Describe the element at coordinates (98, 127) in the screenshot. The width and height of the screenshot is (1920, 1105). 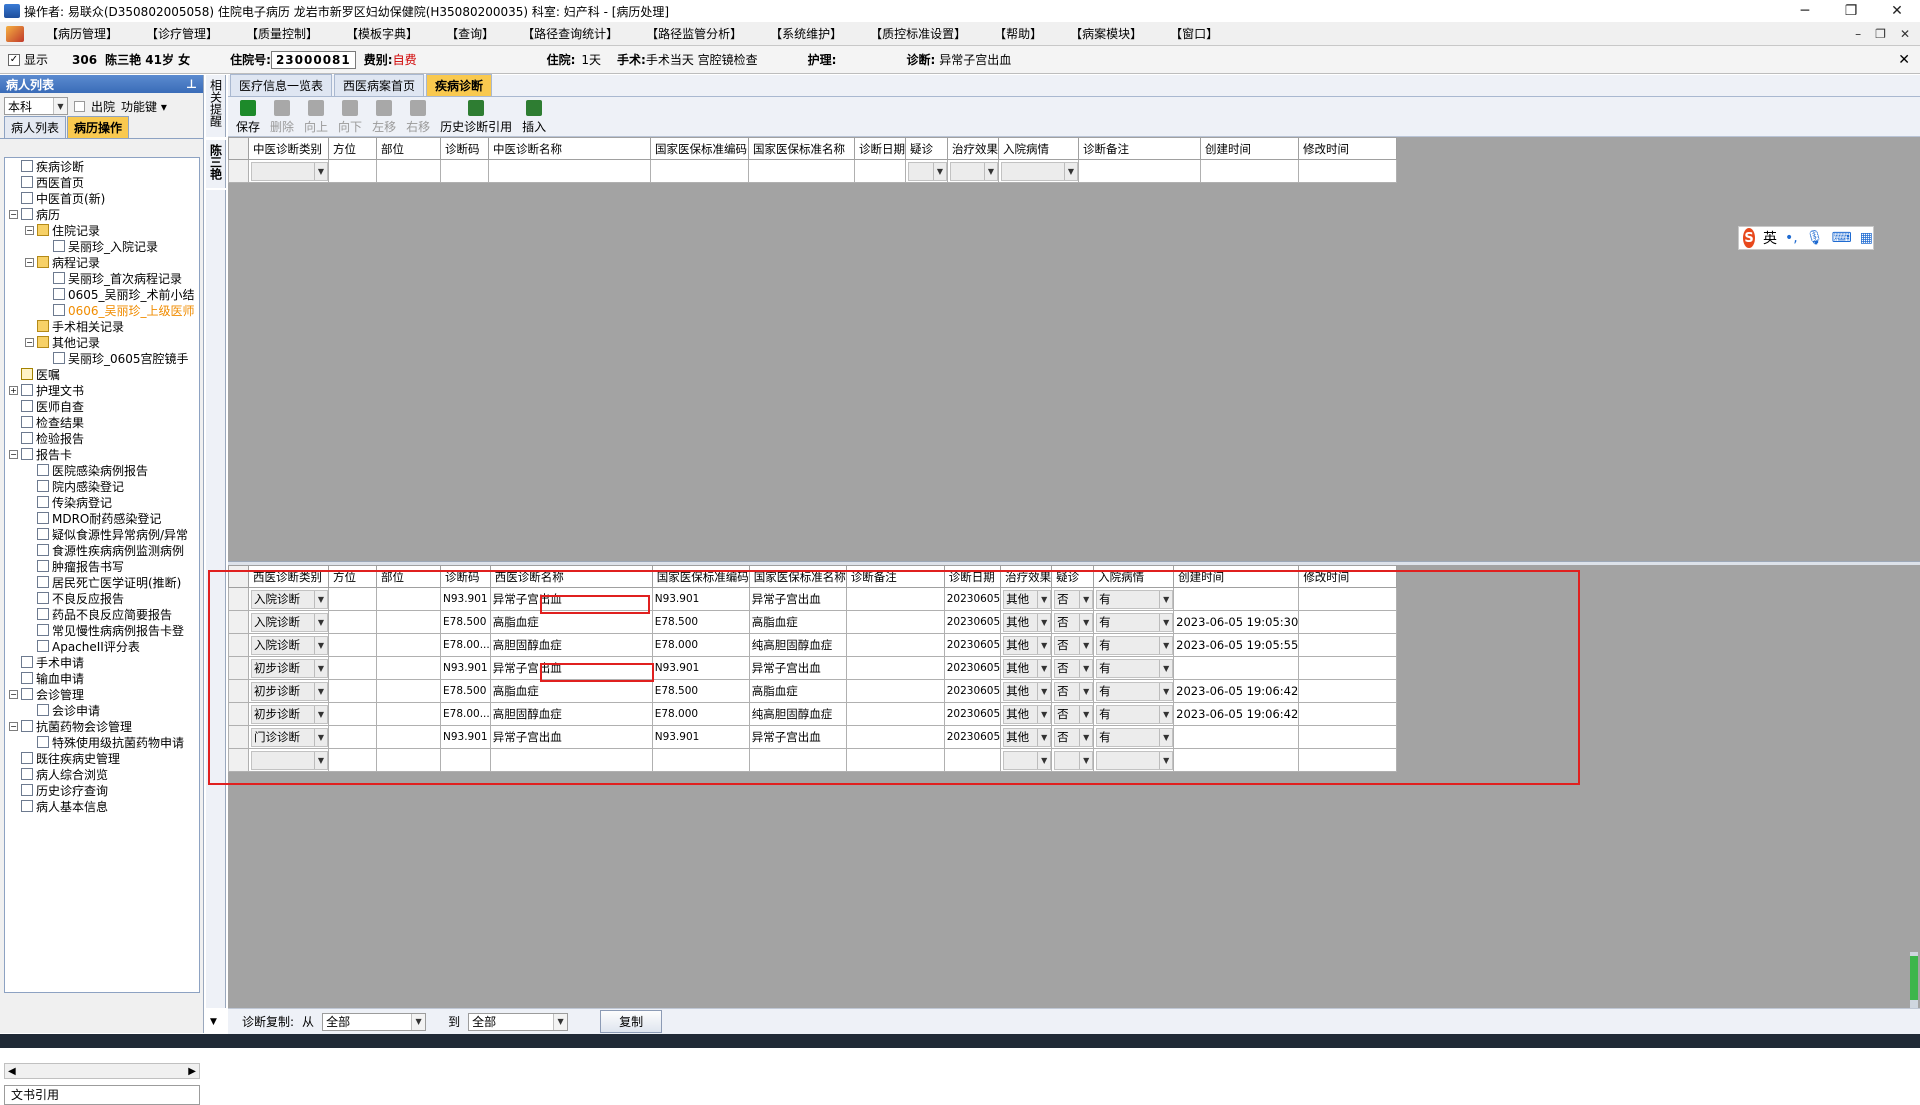
I see `tab-record-operations: 病历操作` at that location.